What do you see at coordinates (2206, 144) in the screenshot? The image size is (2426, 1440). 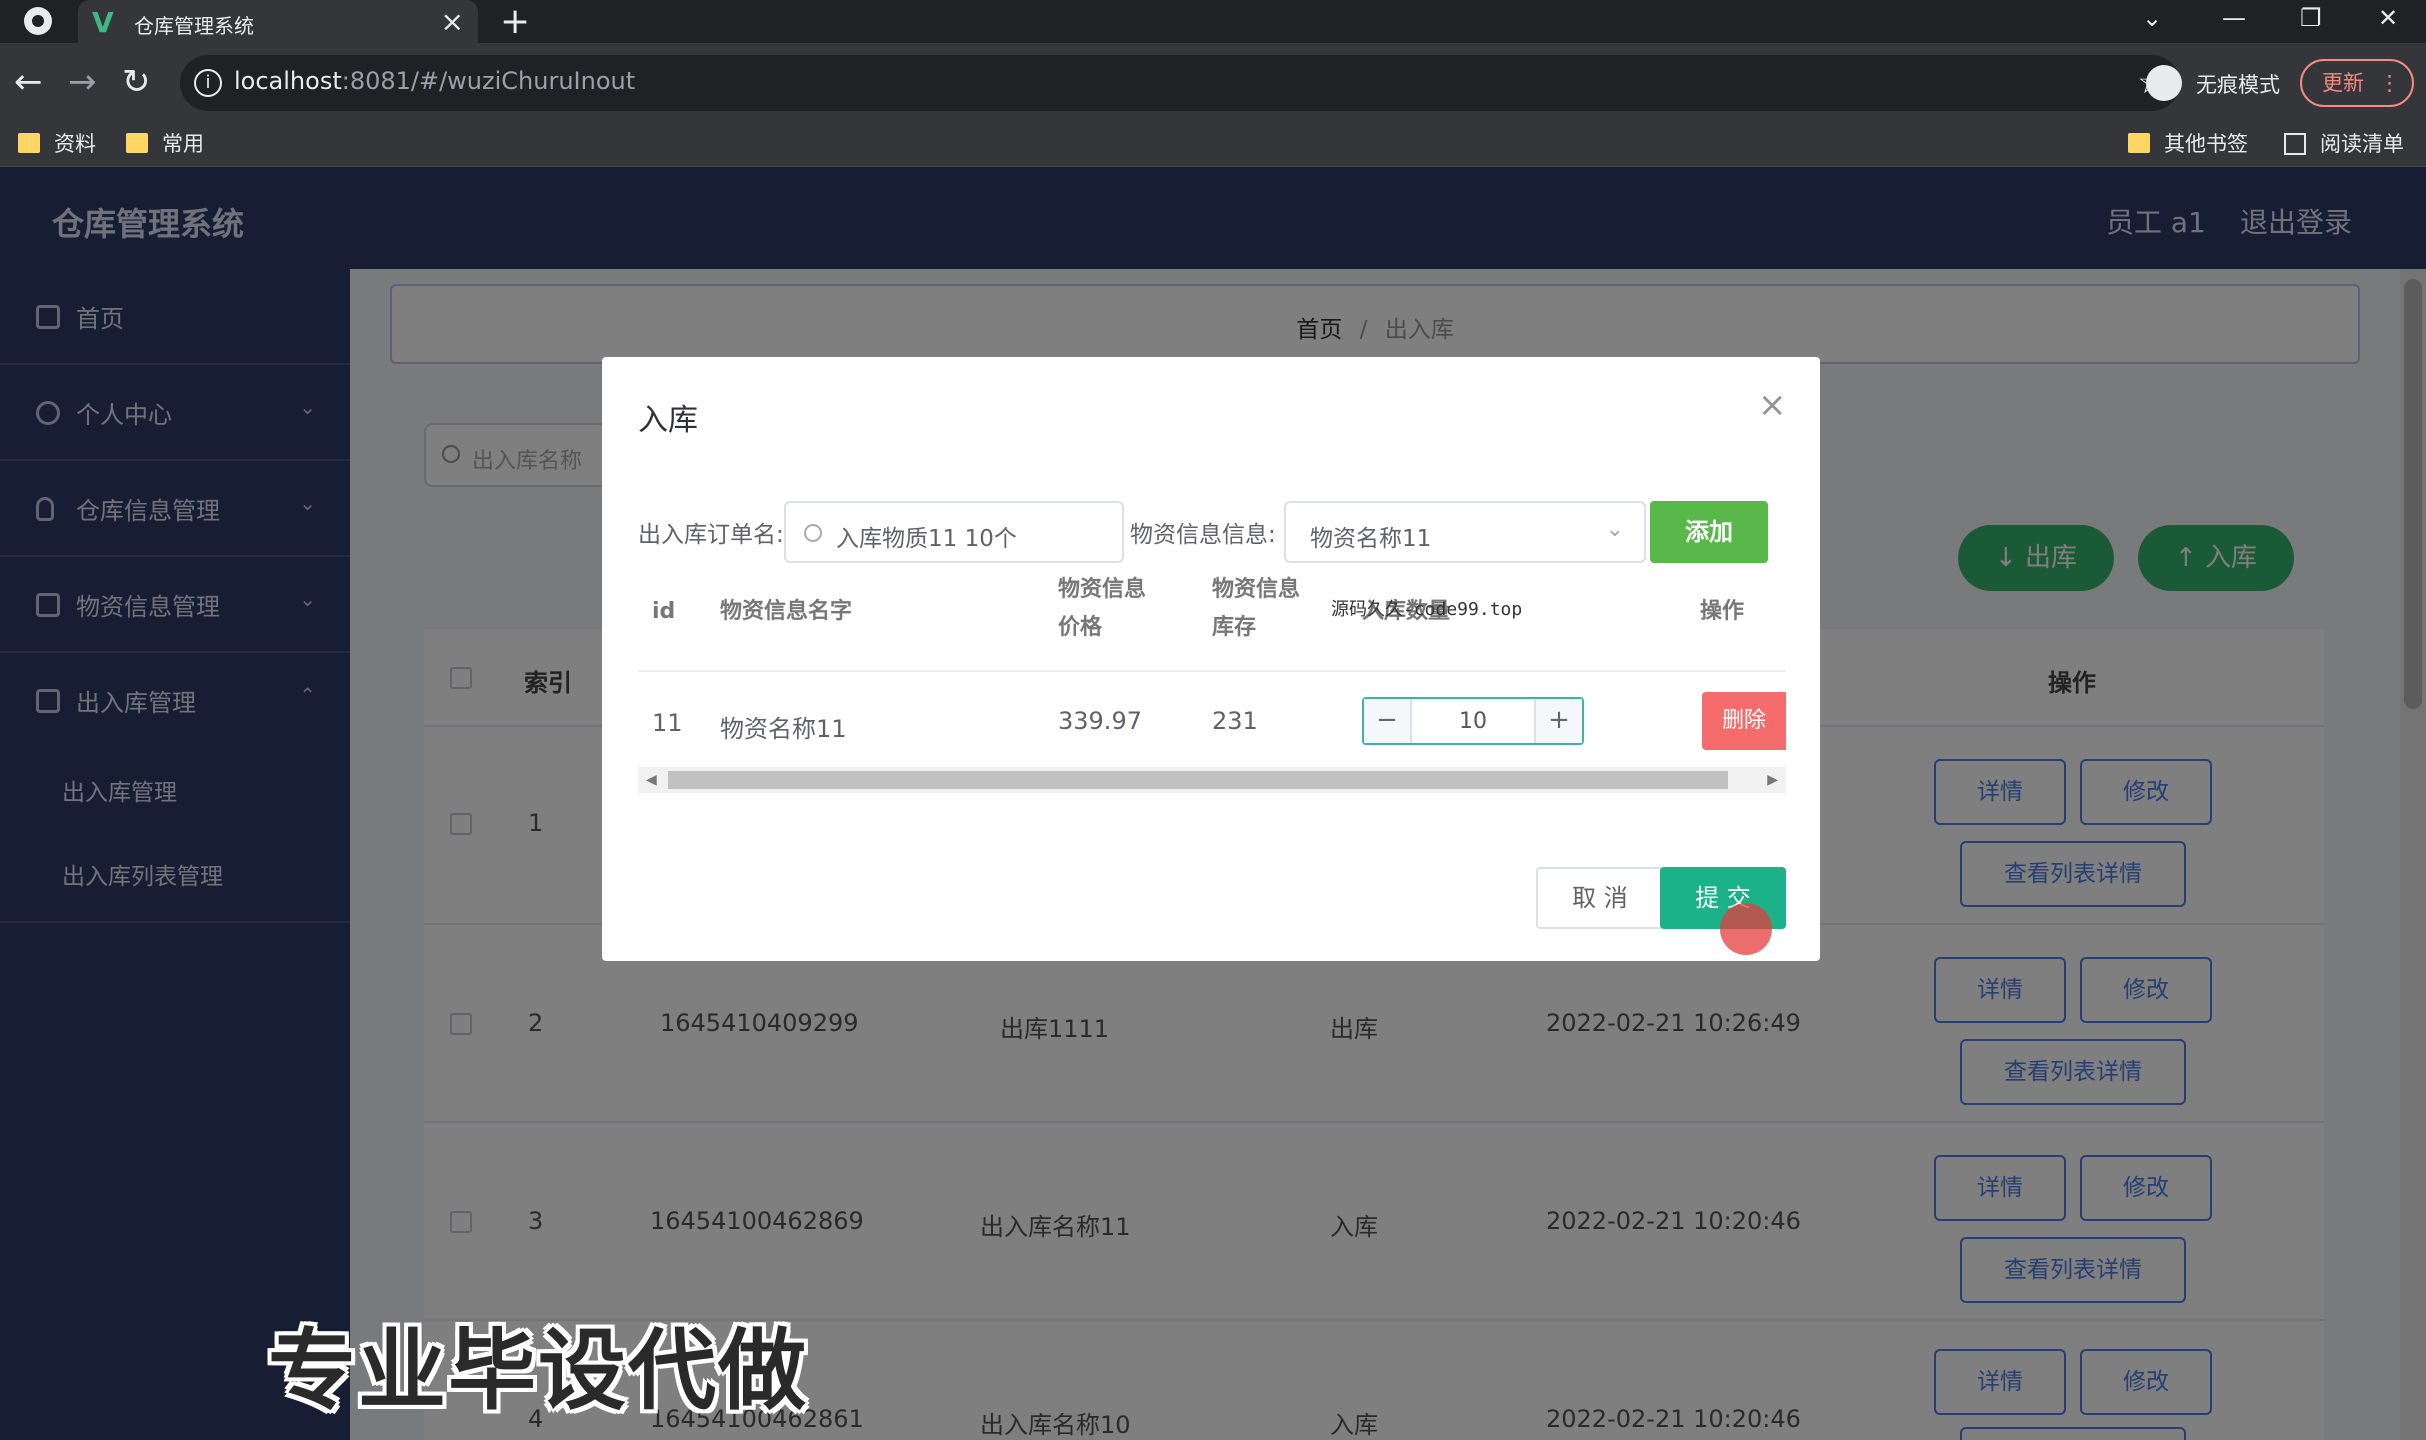 I see `bookmark-label: 其他书签` at bounding box center [2206, 144].